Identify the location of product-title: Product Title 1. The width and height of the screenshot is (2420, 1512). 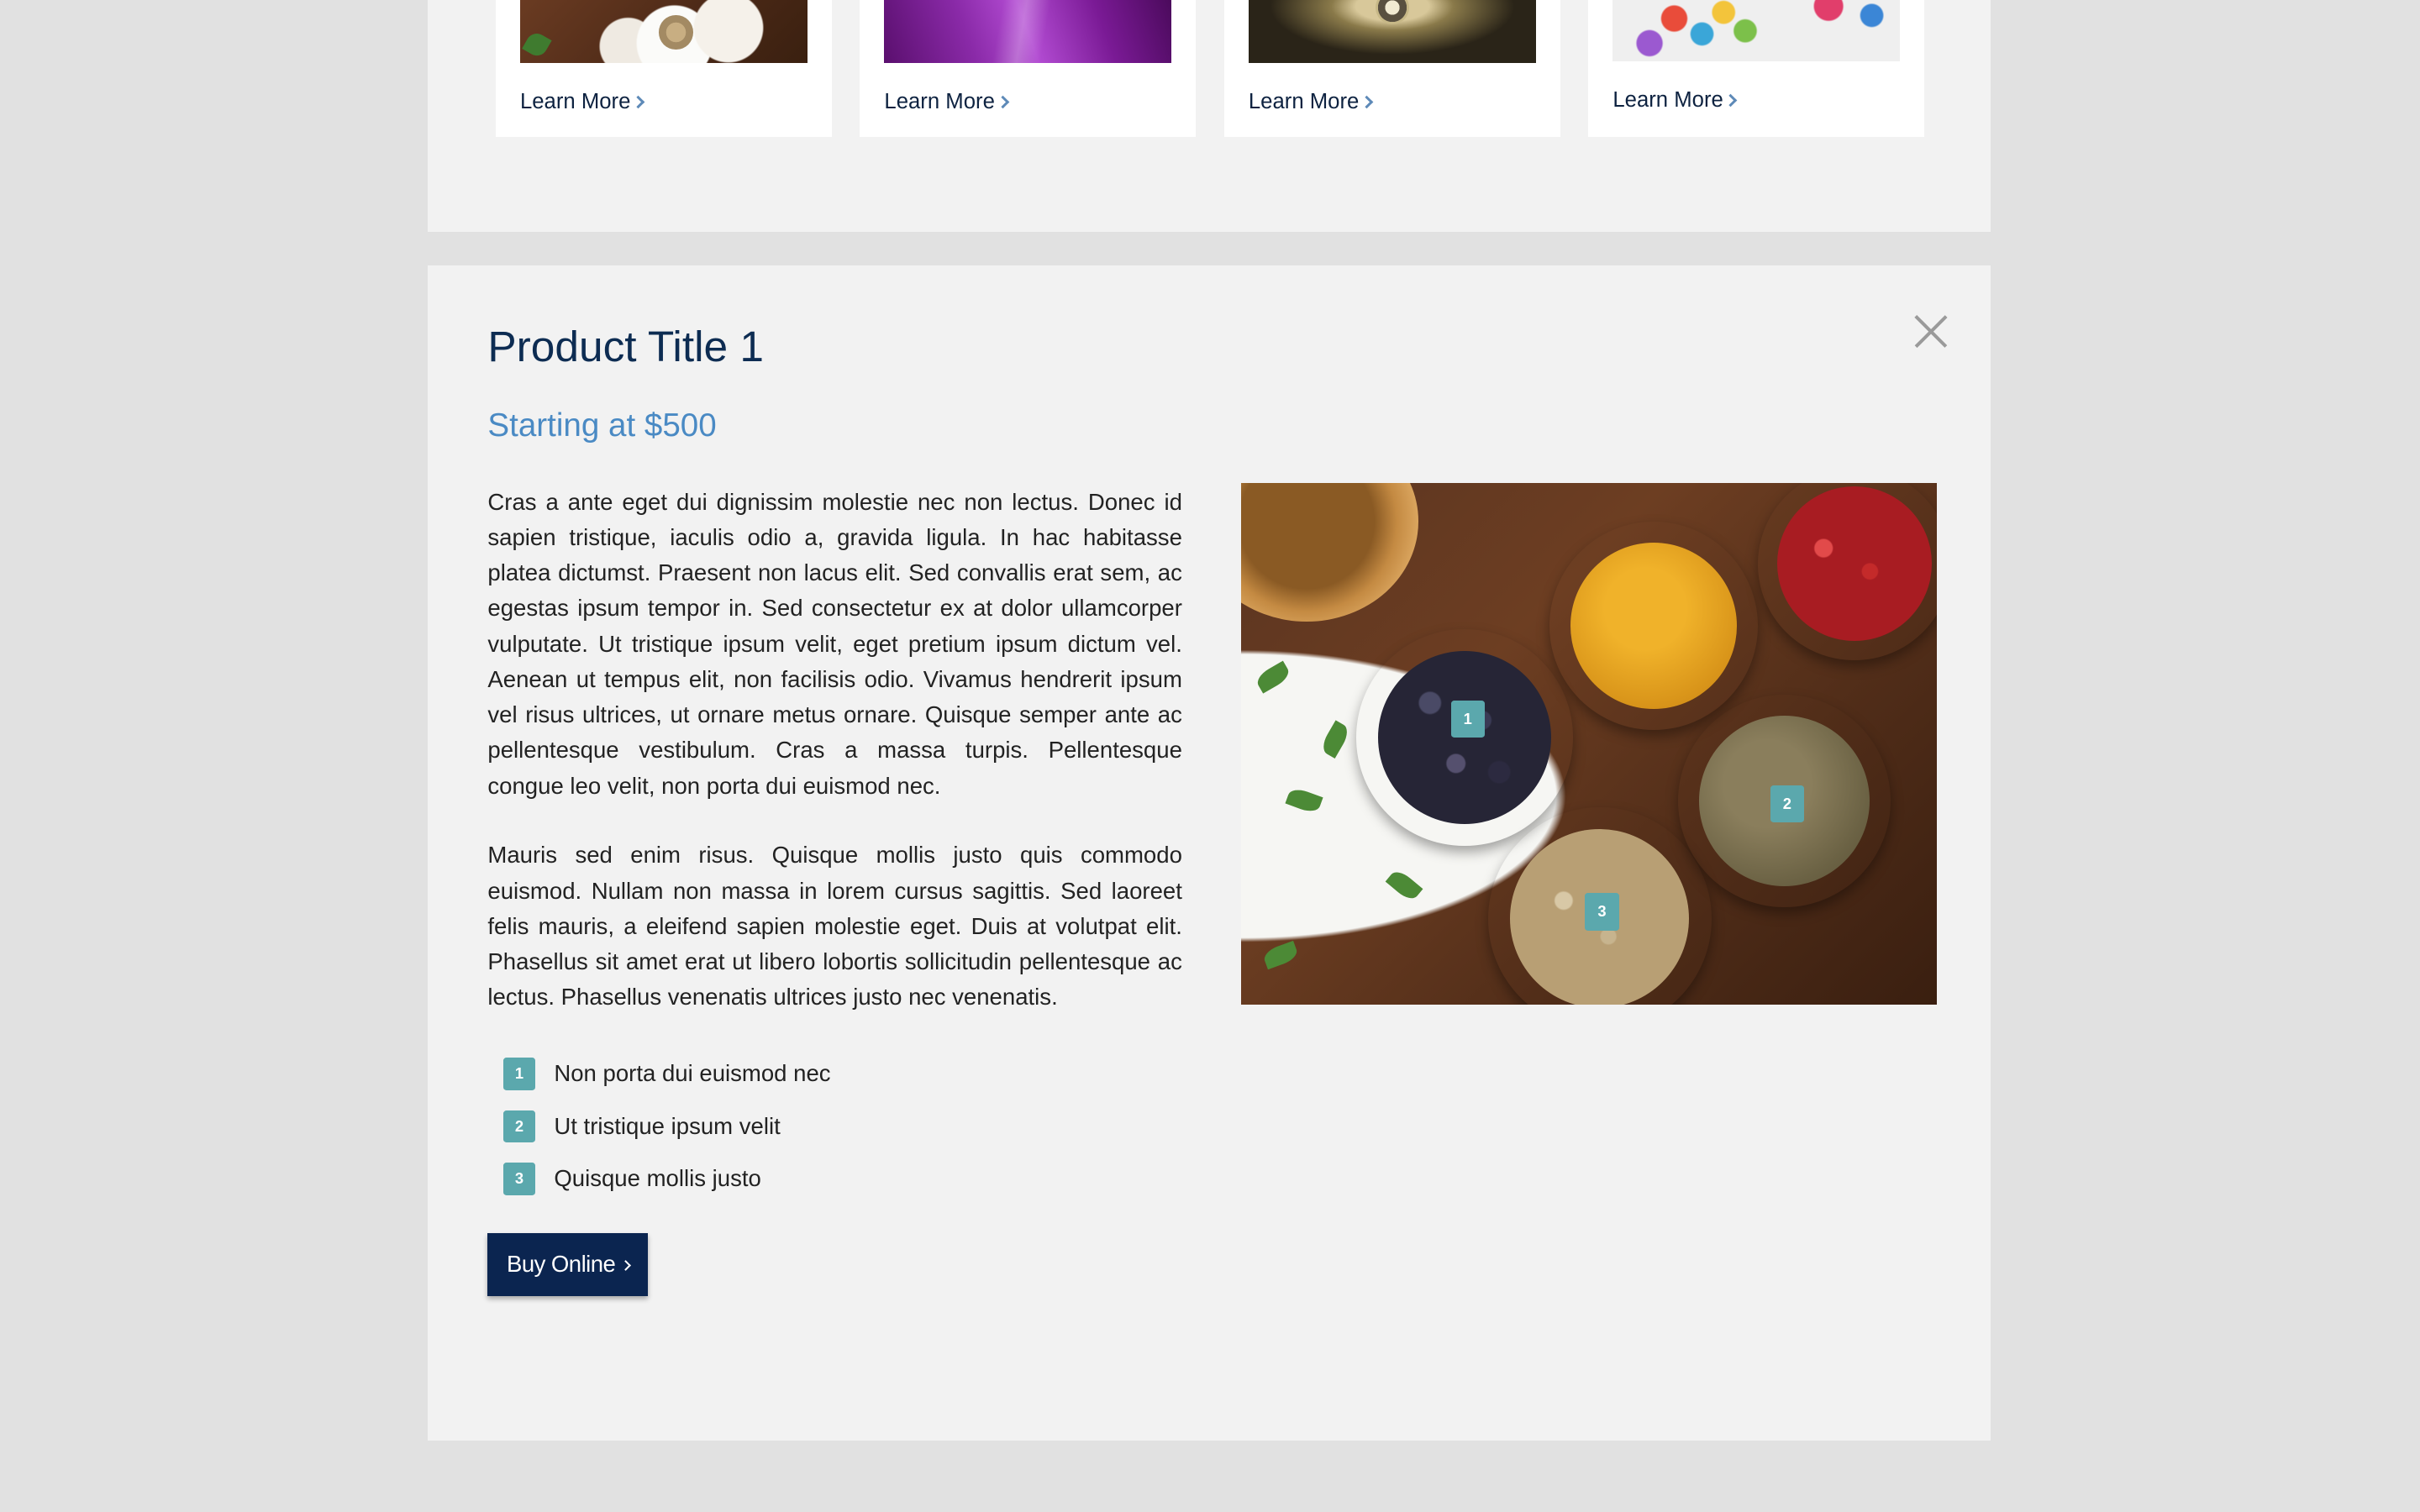
(626, 346).